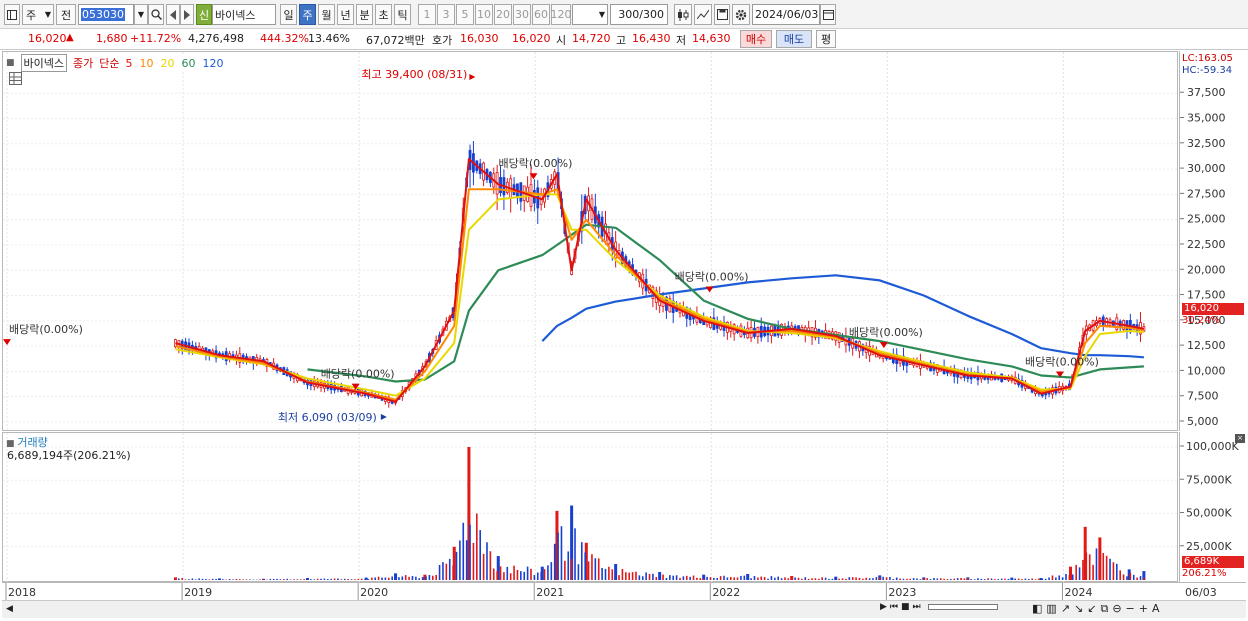 Image resolution: width=1248 pixels, height=621 pixels. What do you see at coordinates (639, 14) in the screenshot?
I see `count-input: 300/300` at bounding box center [639, 14].